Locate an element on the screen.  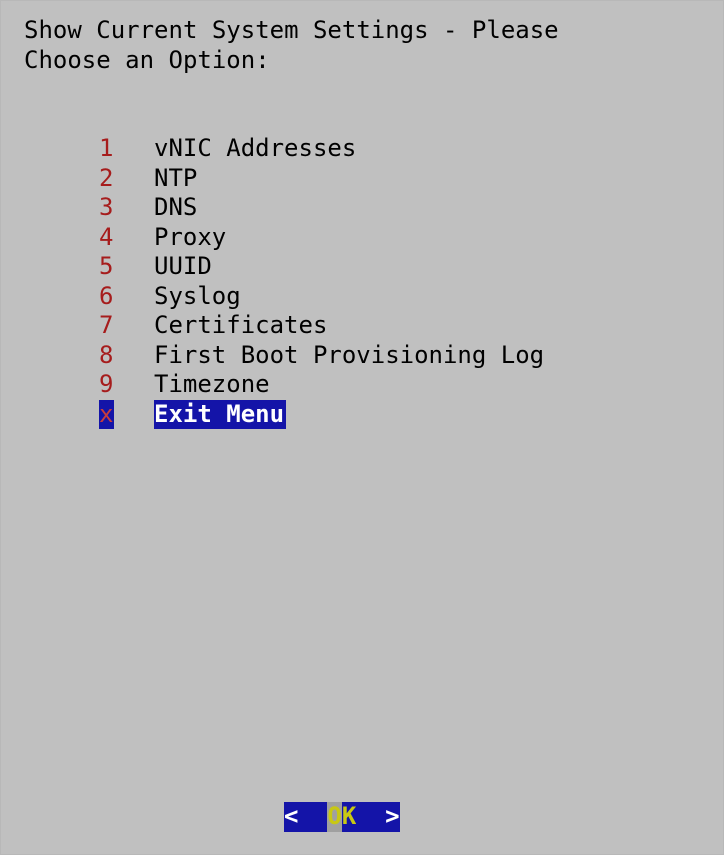
menu-item-syslog: 6 Syslog is located at coordinates (321, 297).